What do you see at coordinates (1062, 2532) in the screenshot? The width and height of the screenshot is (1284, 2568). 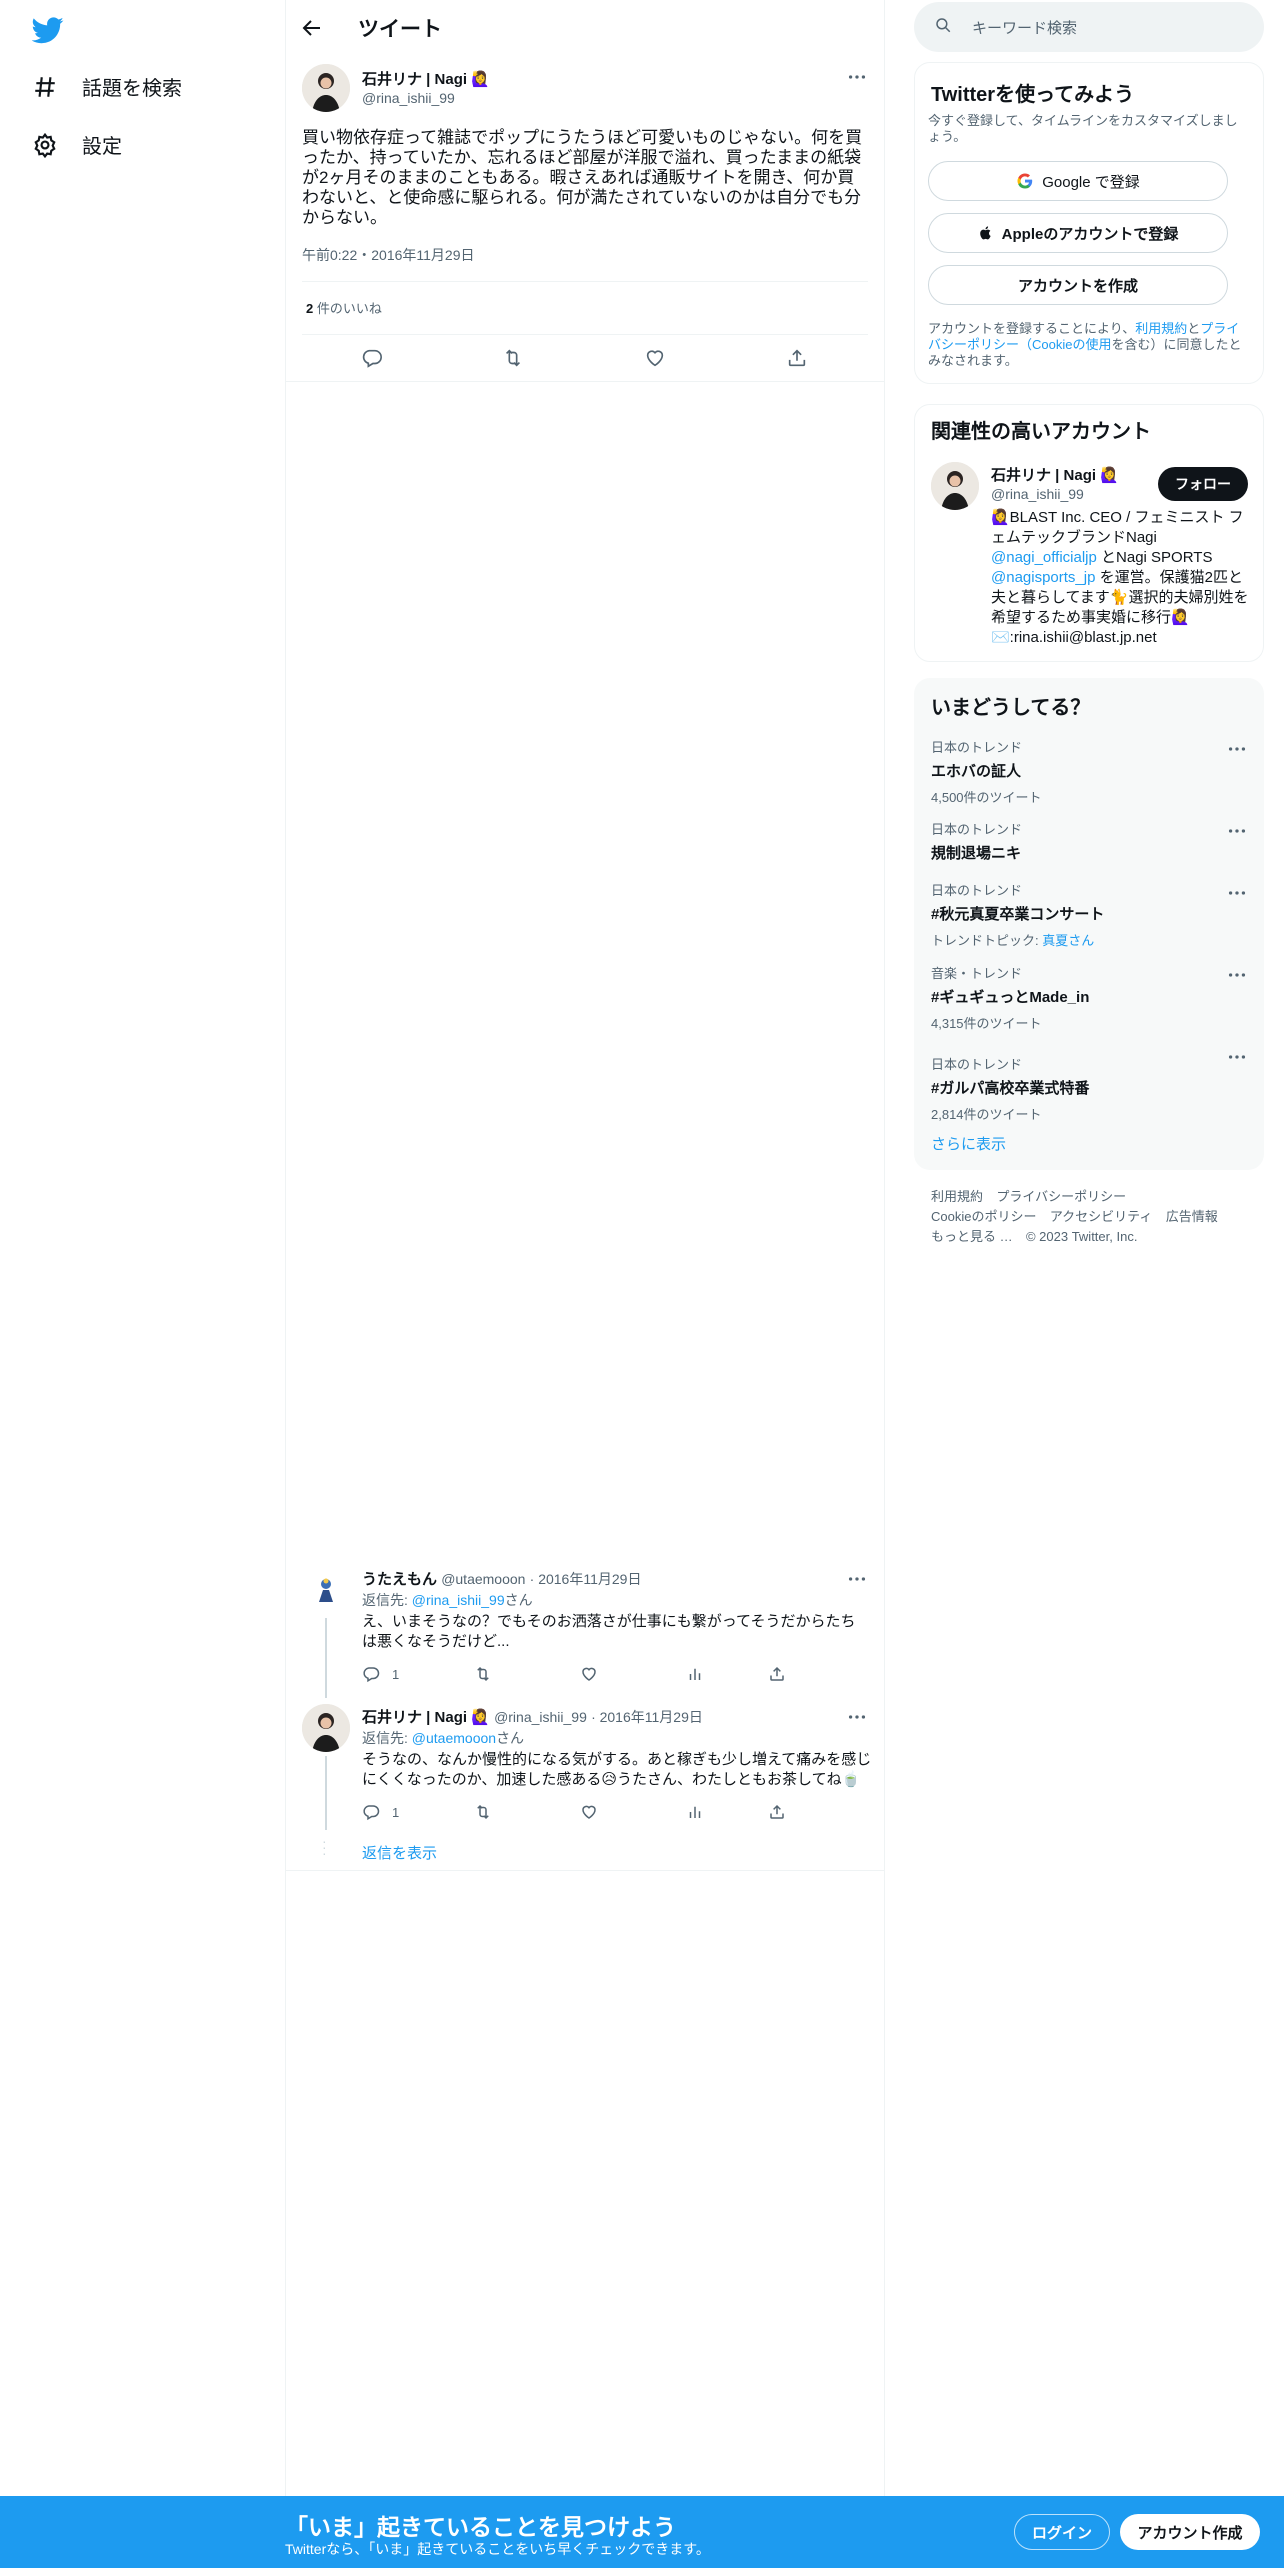 I see `login-button: ログイン` at bounding box center [1062, 2532].